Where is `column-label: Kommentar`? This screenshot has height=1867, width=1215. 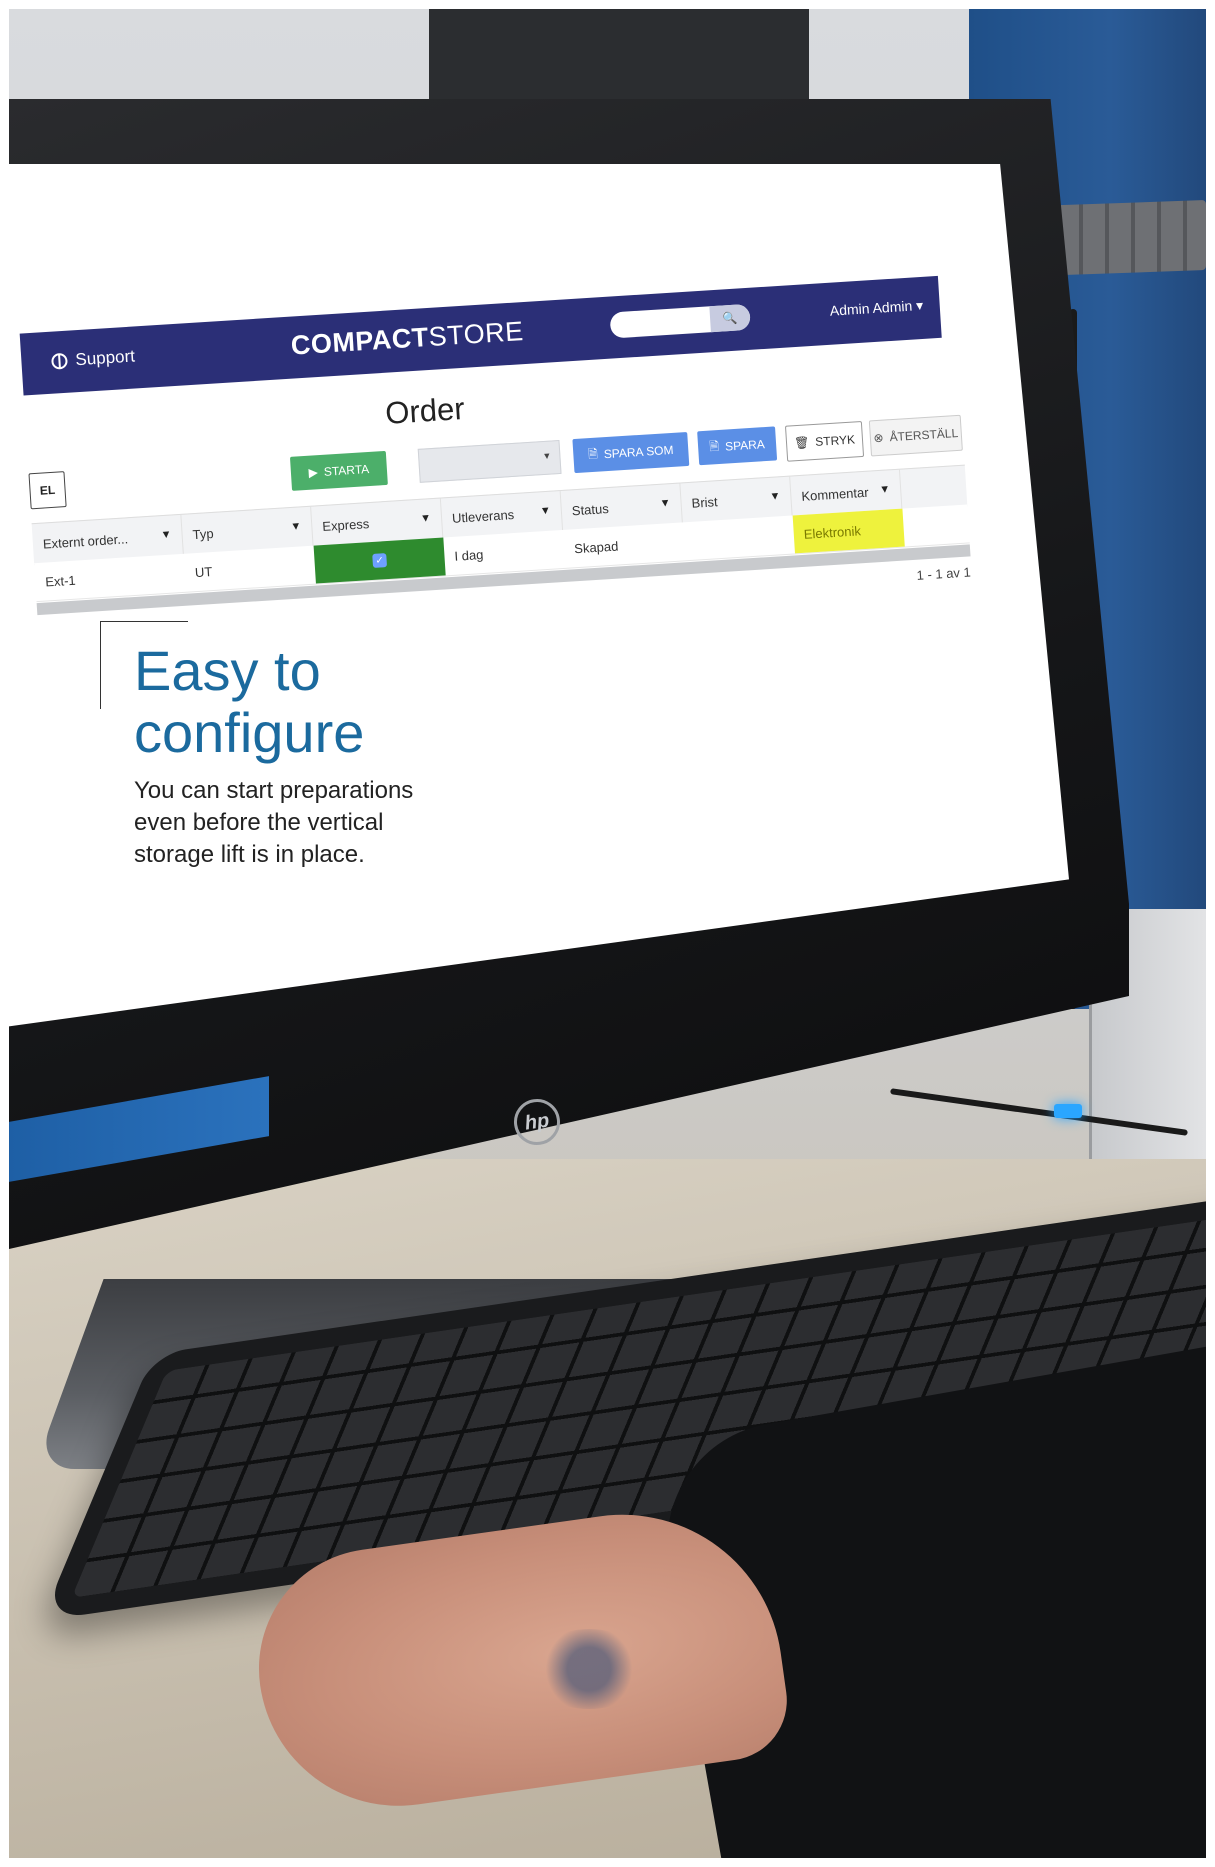 column-label: Kommentar is located at coordinates (834, 494).